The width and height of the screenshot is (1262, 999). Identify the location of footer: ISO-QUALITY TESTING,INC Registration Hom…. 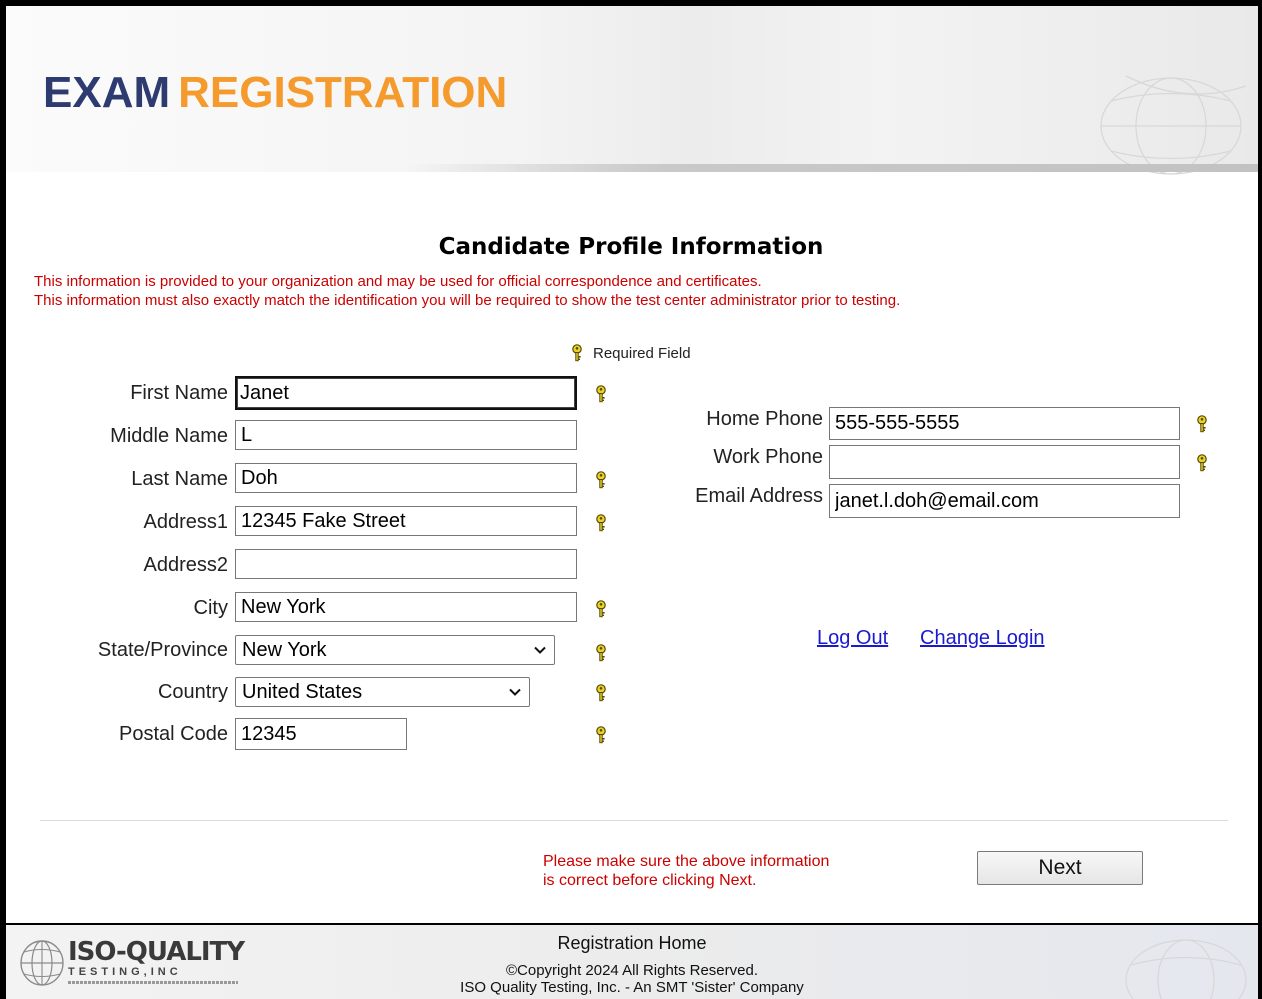
(632, 961).